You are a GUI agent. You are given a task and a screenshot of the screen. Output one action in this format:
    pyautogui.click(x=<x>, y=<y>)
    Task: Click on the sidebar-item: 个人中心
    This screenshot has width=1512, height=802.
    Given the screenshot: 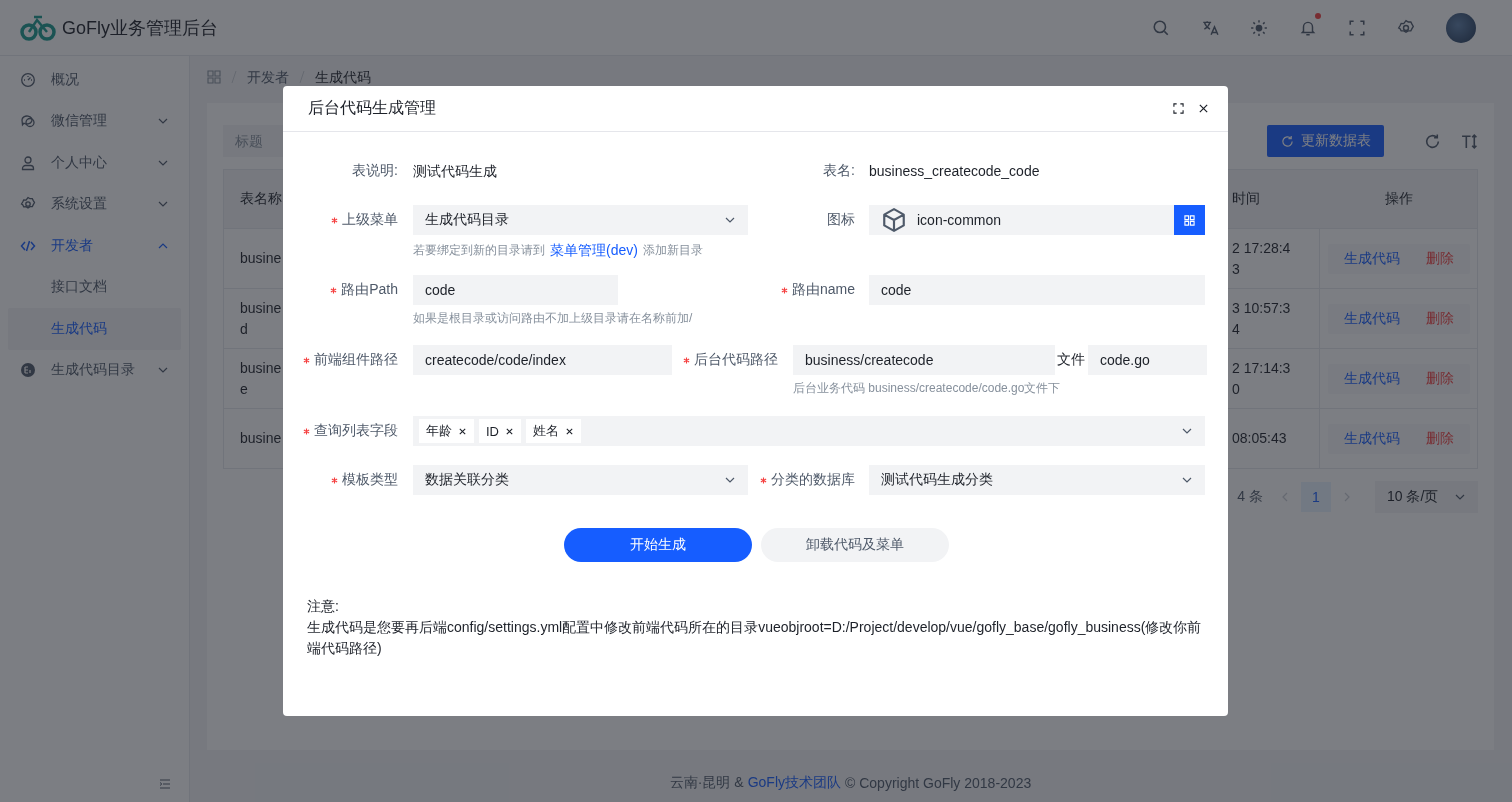 What is the action you would take?
    pyautogui.click(x=94, y=163)
    